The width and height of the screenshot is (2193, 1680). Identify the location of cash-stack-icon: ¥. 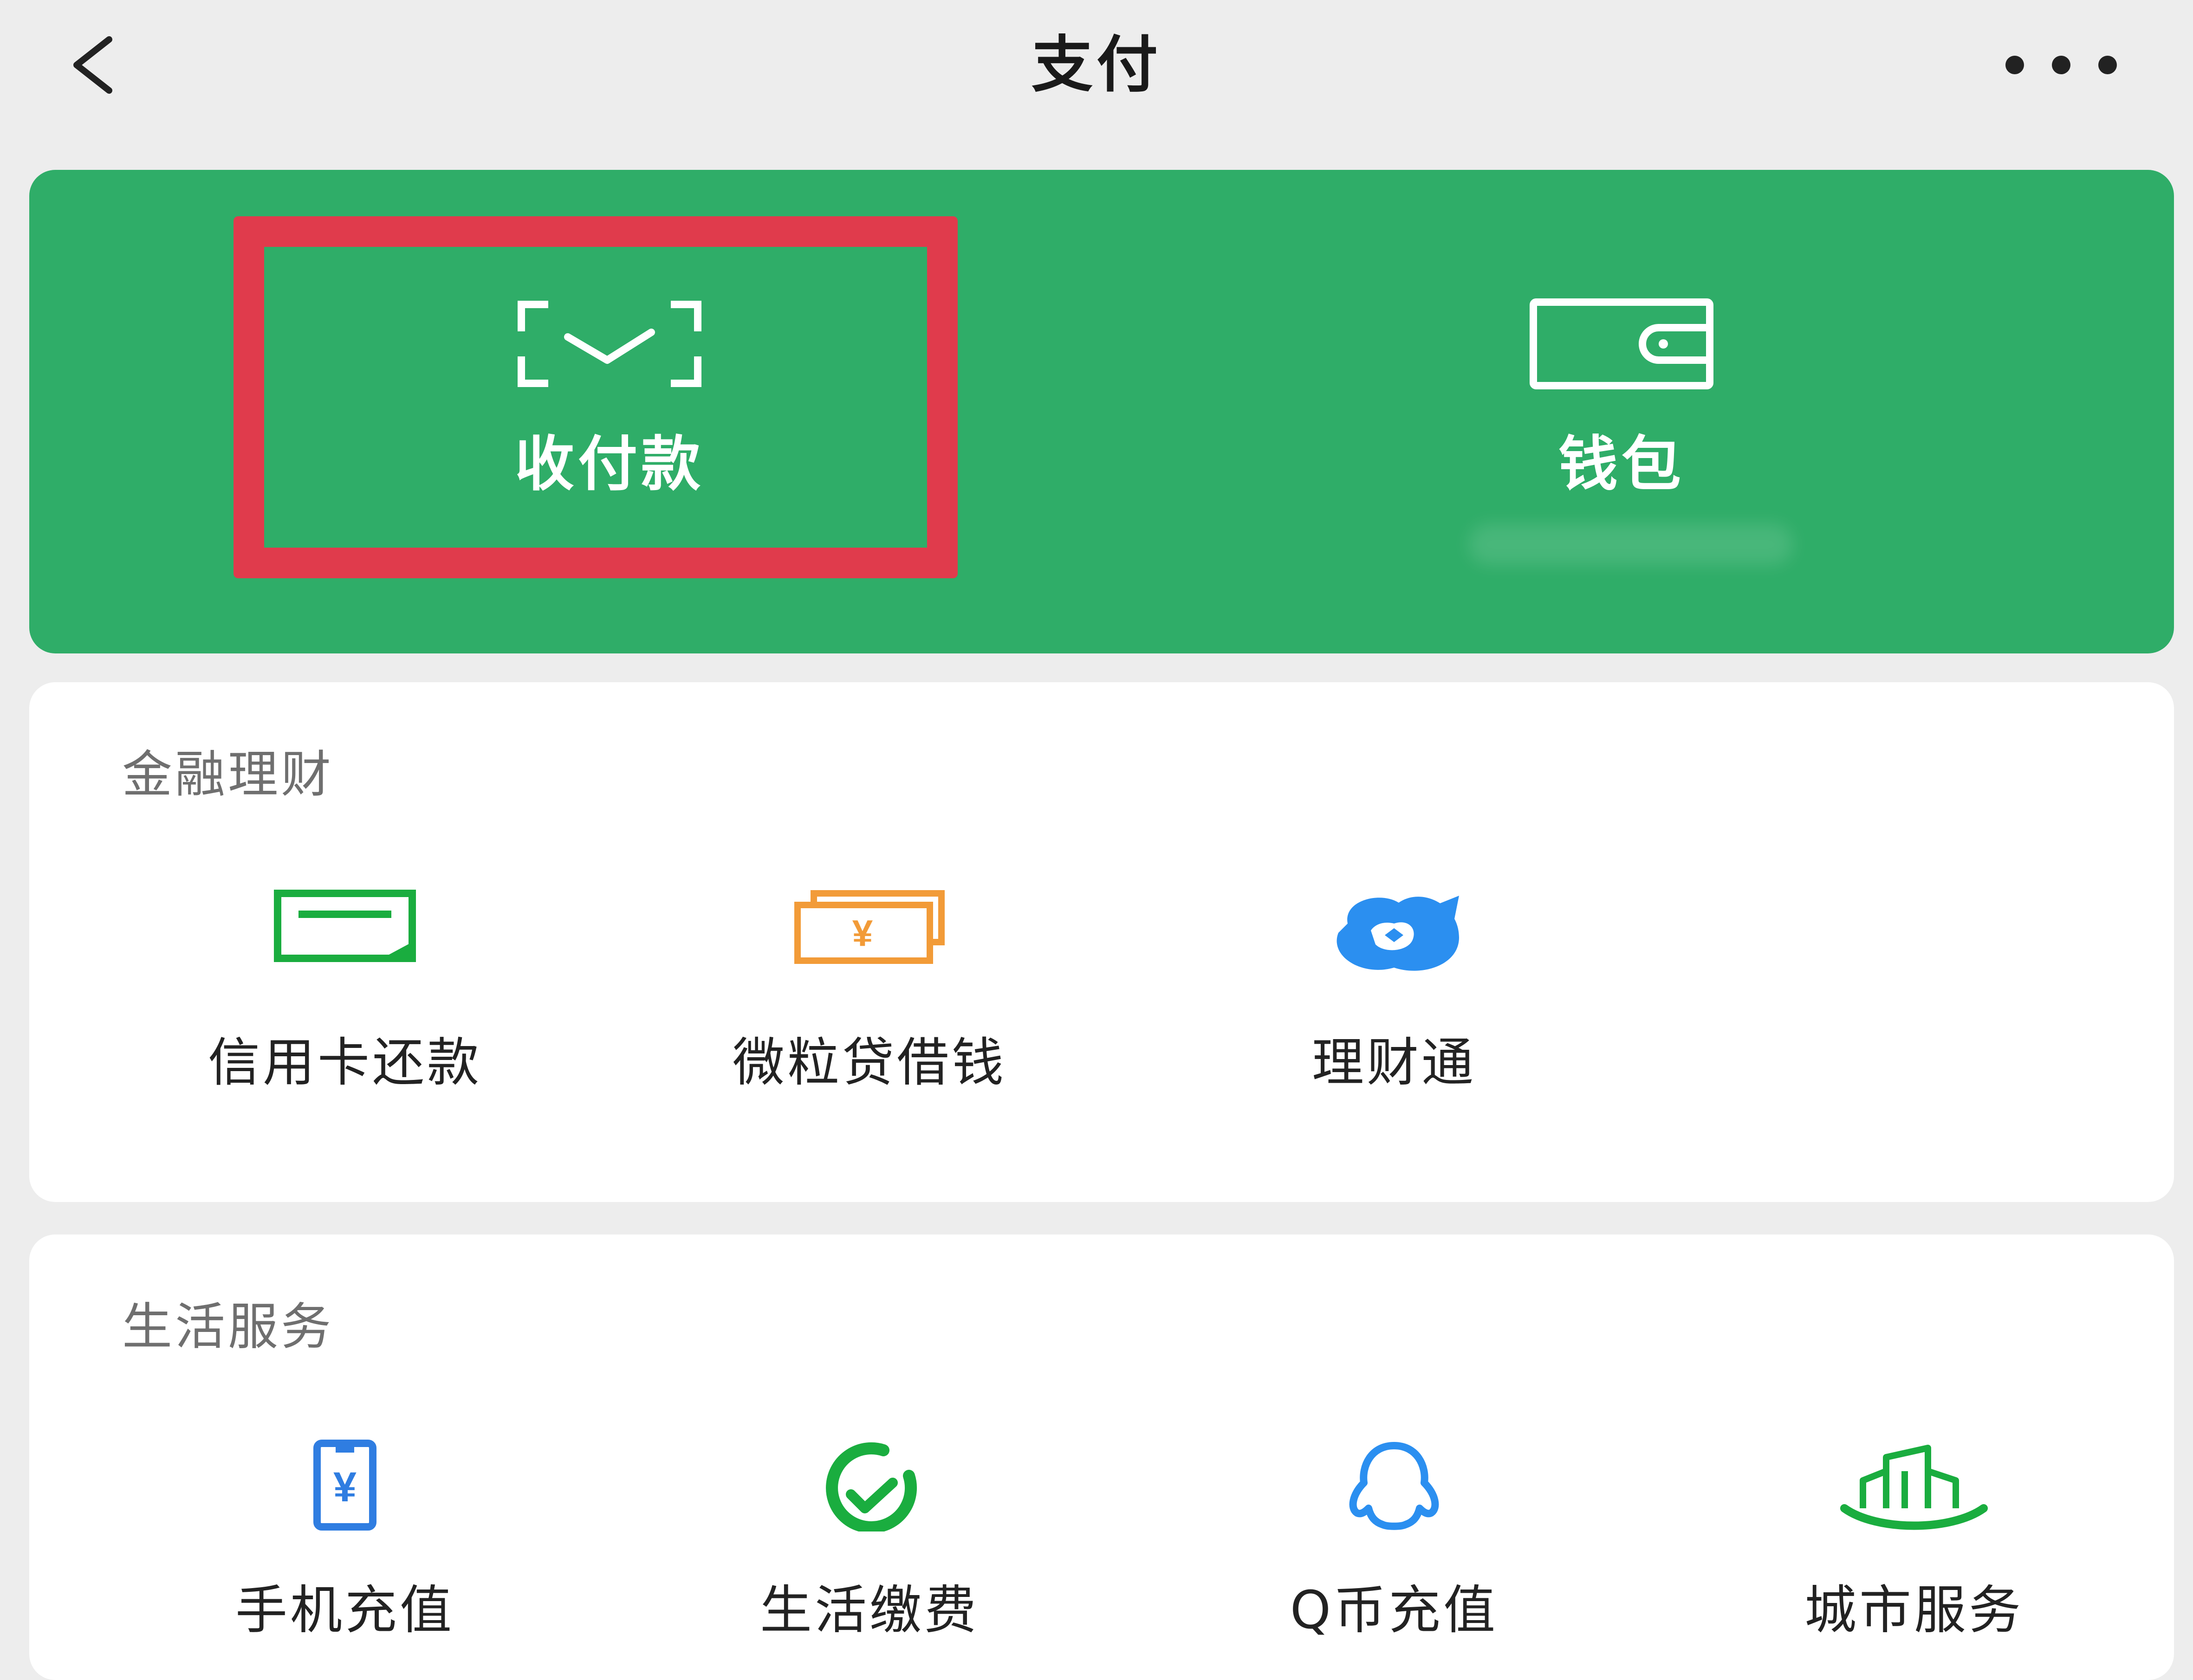
(869, 927).